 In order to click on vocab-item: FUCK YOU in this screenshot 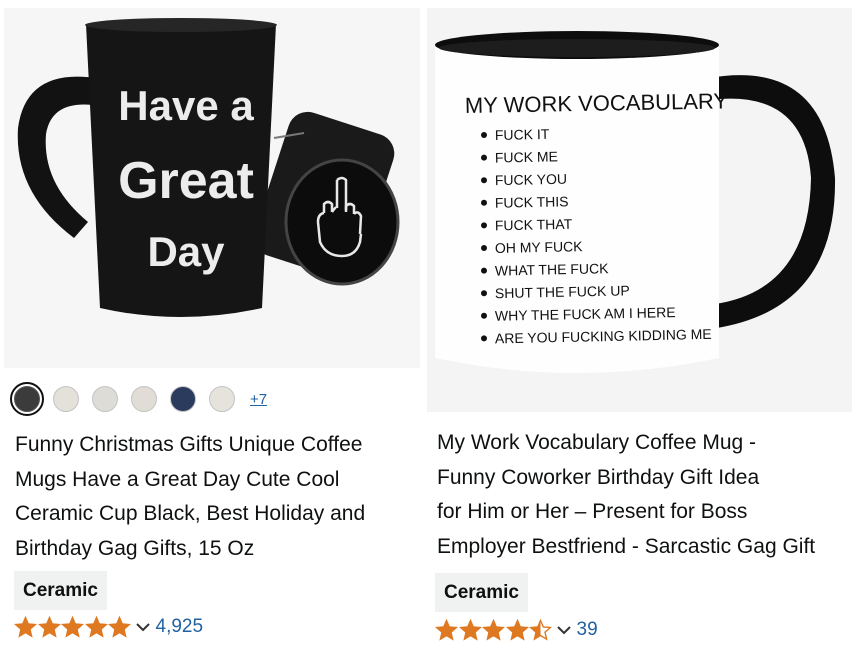, I will do `click(531, 180)`.